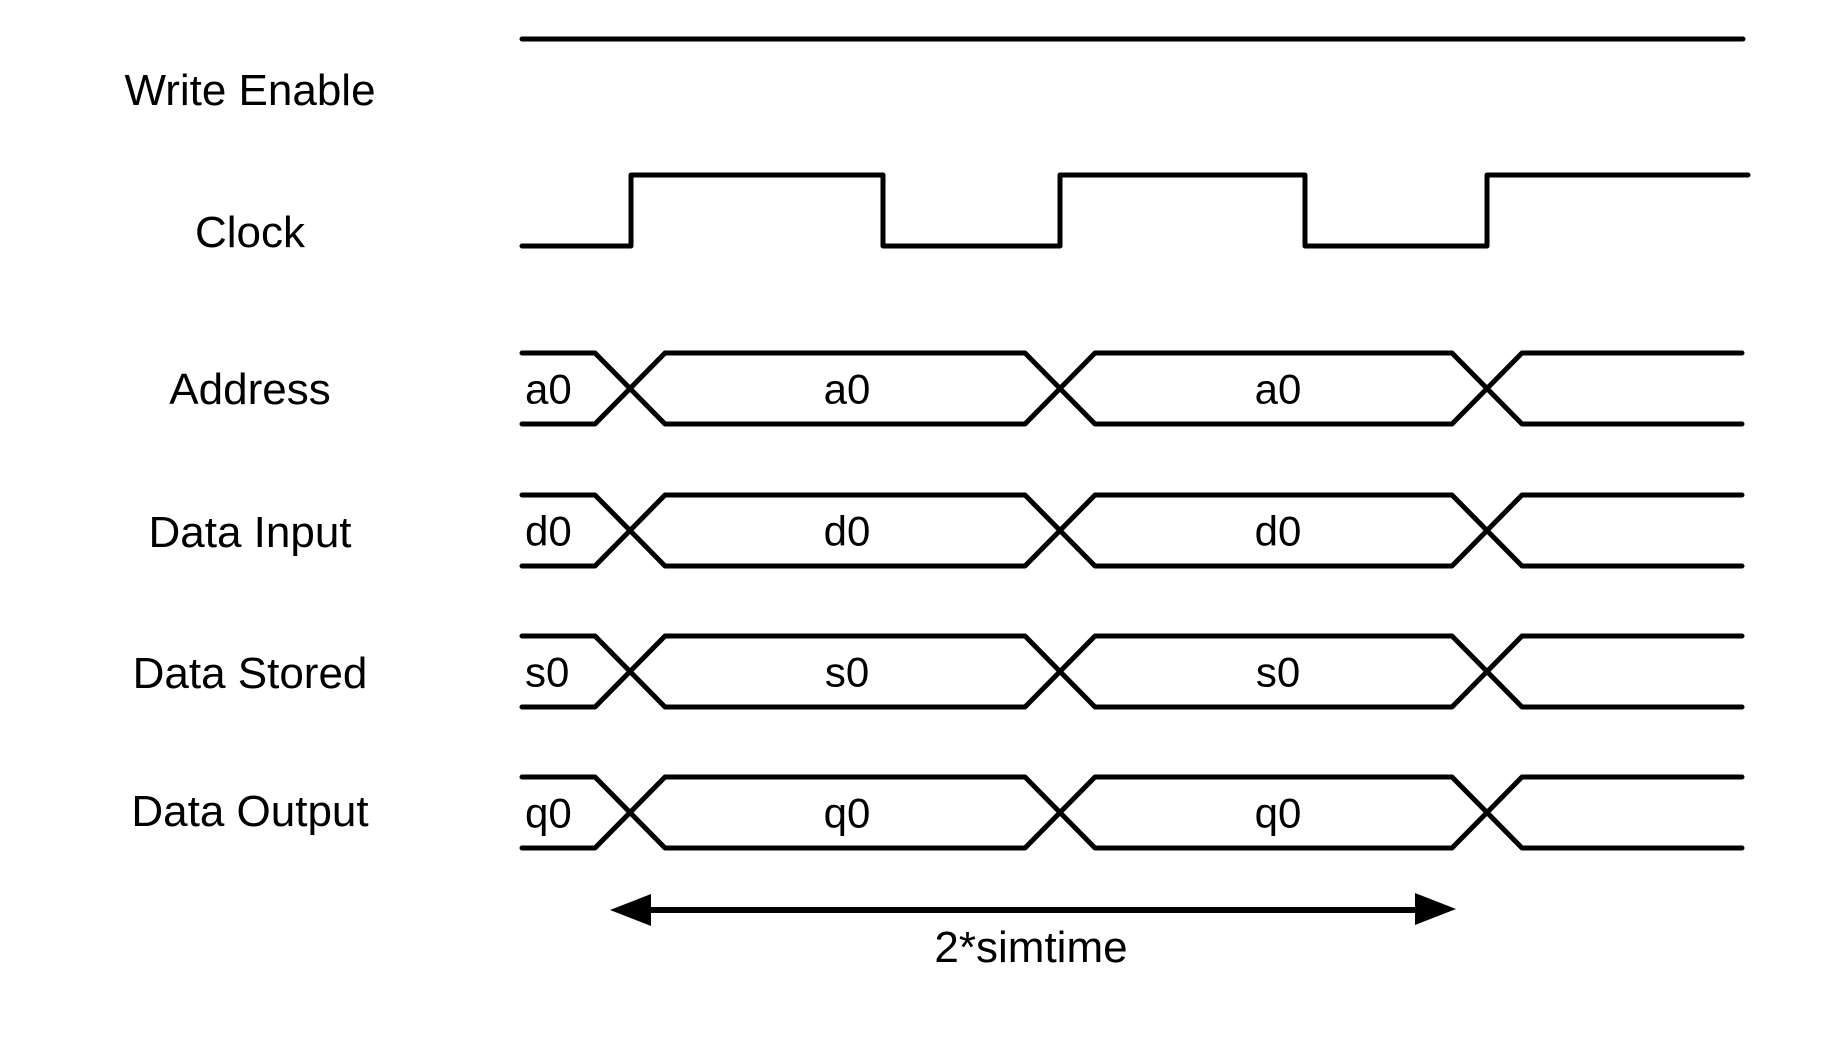 This screenshot has width=1824, height=1061. Describe the element at coordinates (548, 531) in the screenshot. I see `bus-value-data-input-0: d0` at that location.